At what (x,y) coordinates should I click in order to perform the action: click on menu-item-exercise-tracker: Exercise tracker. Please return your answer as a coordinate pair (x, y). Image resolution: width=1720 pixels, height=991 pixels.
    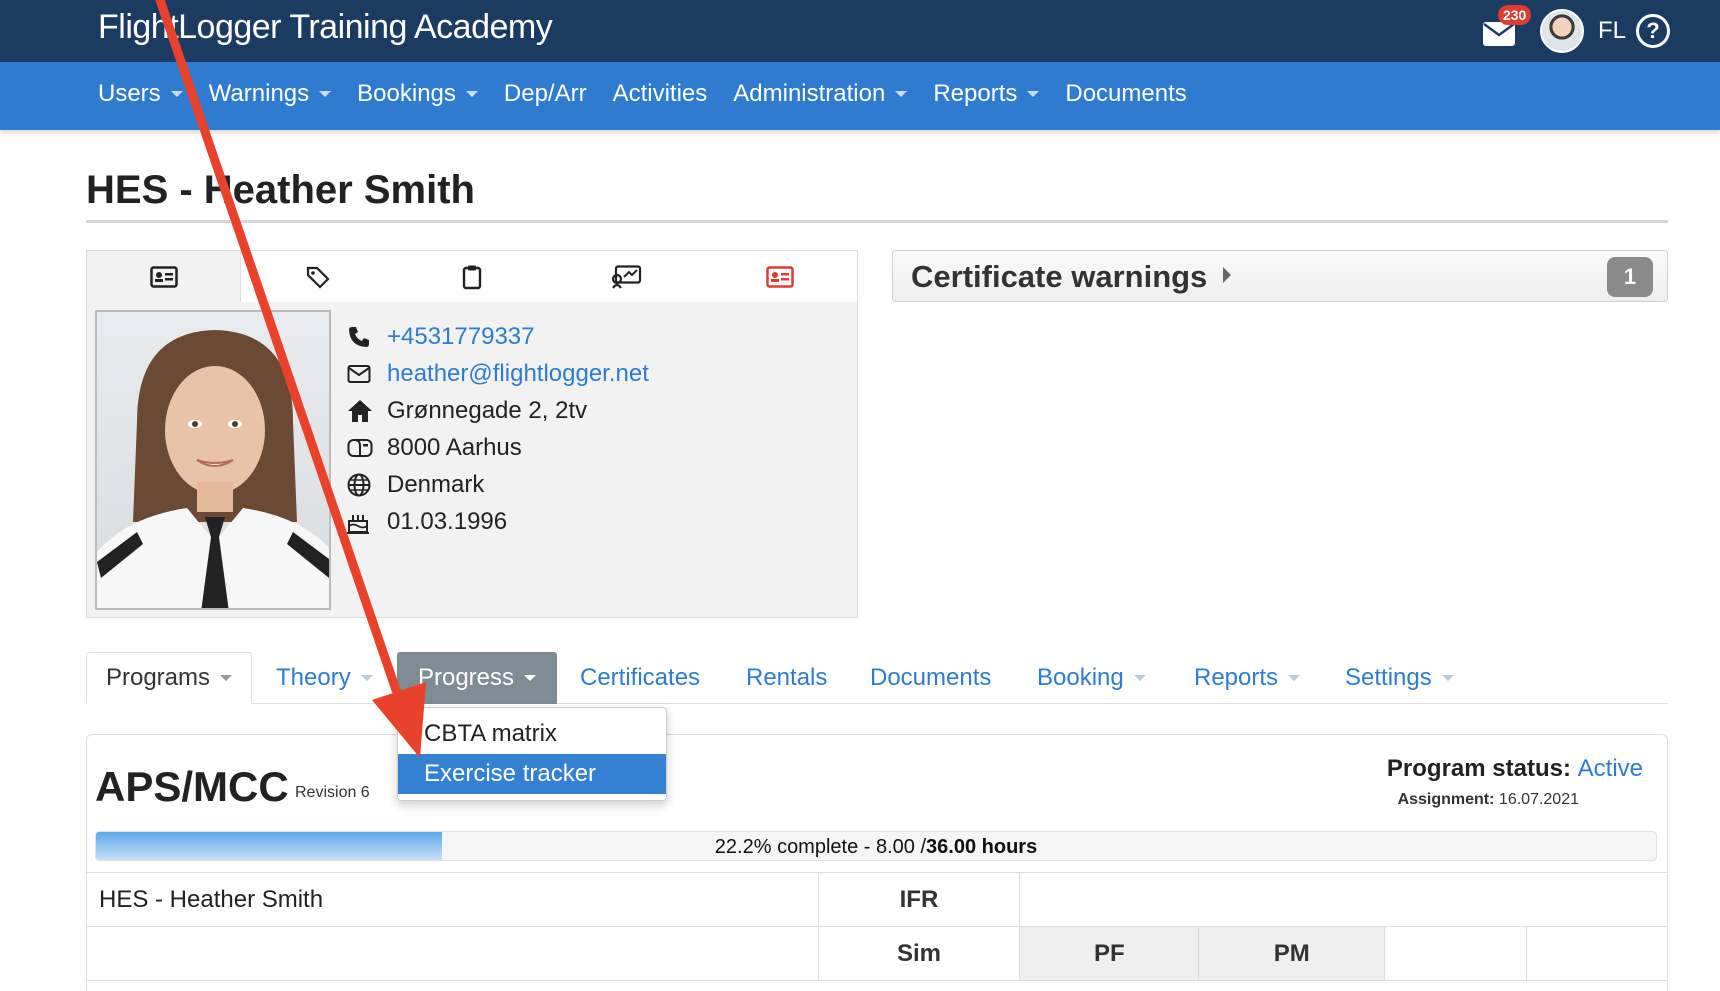
    Looking at the image, I should click on (532, 774).